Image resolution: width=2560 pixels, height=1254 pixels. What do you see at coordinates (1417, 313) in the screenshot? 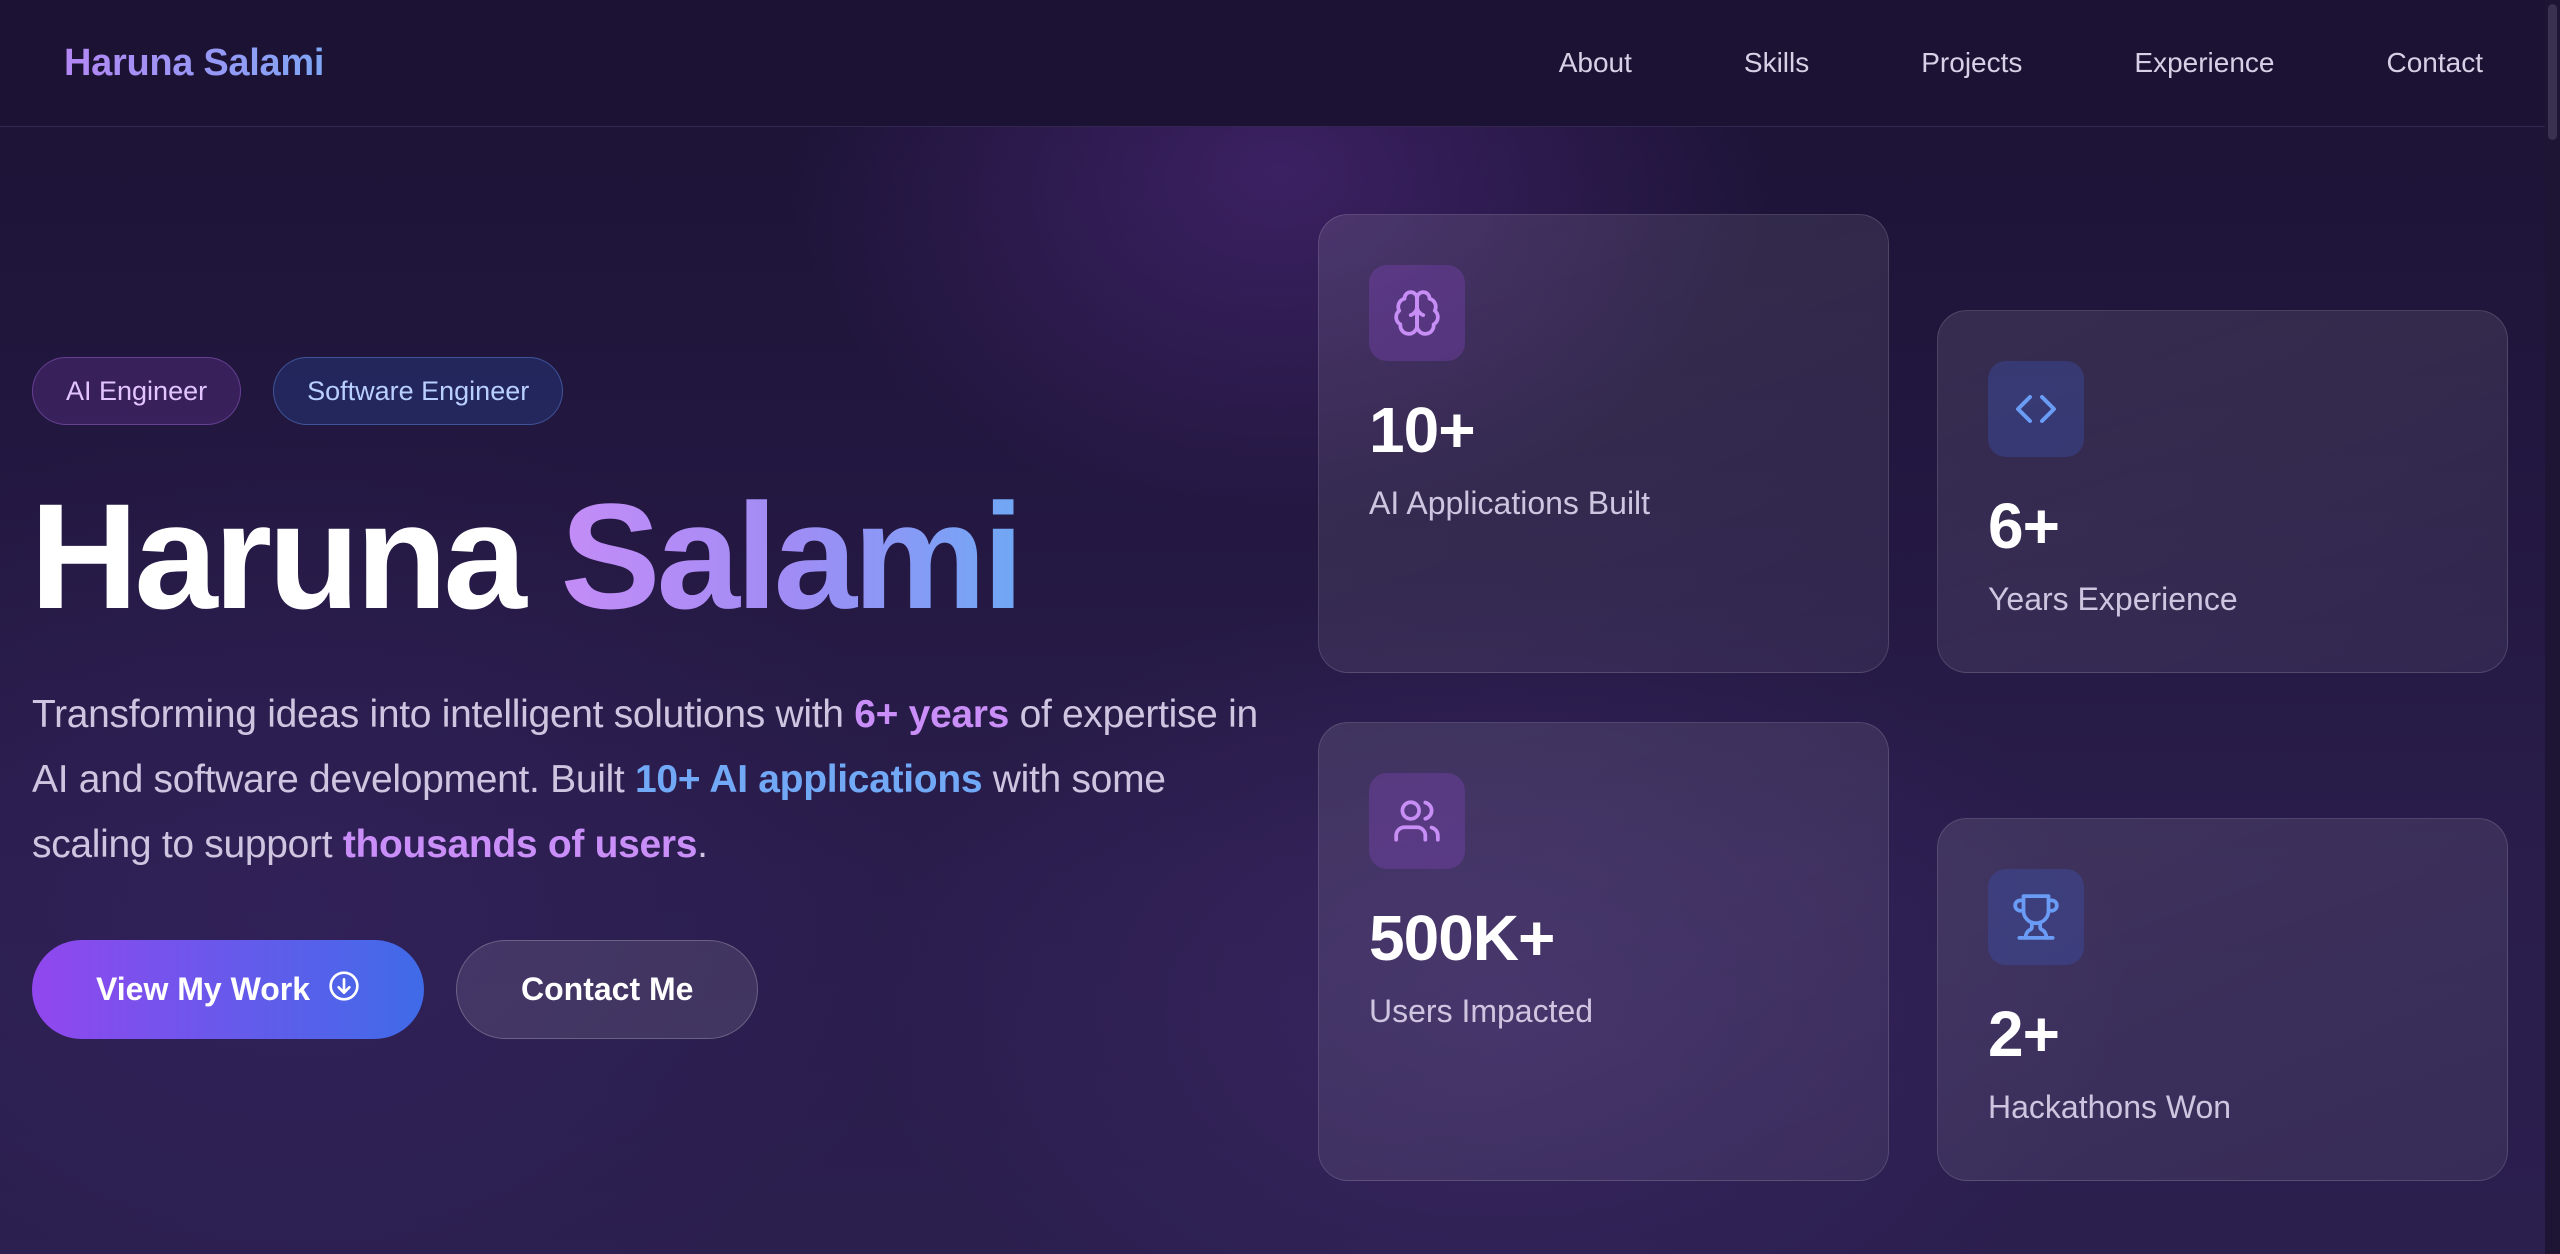
I see `brain-icon` at bounding box center [1417, 313].